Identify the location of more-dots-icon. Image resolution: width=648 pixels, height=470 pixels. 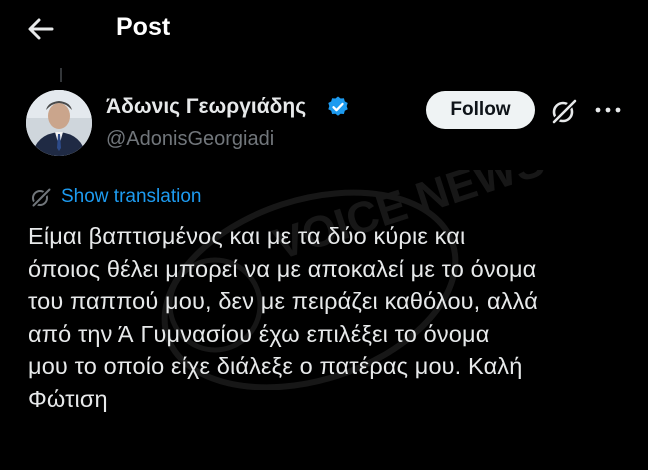
(608, 110).